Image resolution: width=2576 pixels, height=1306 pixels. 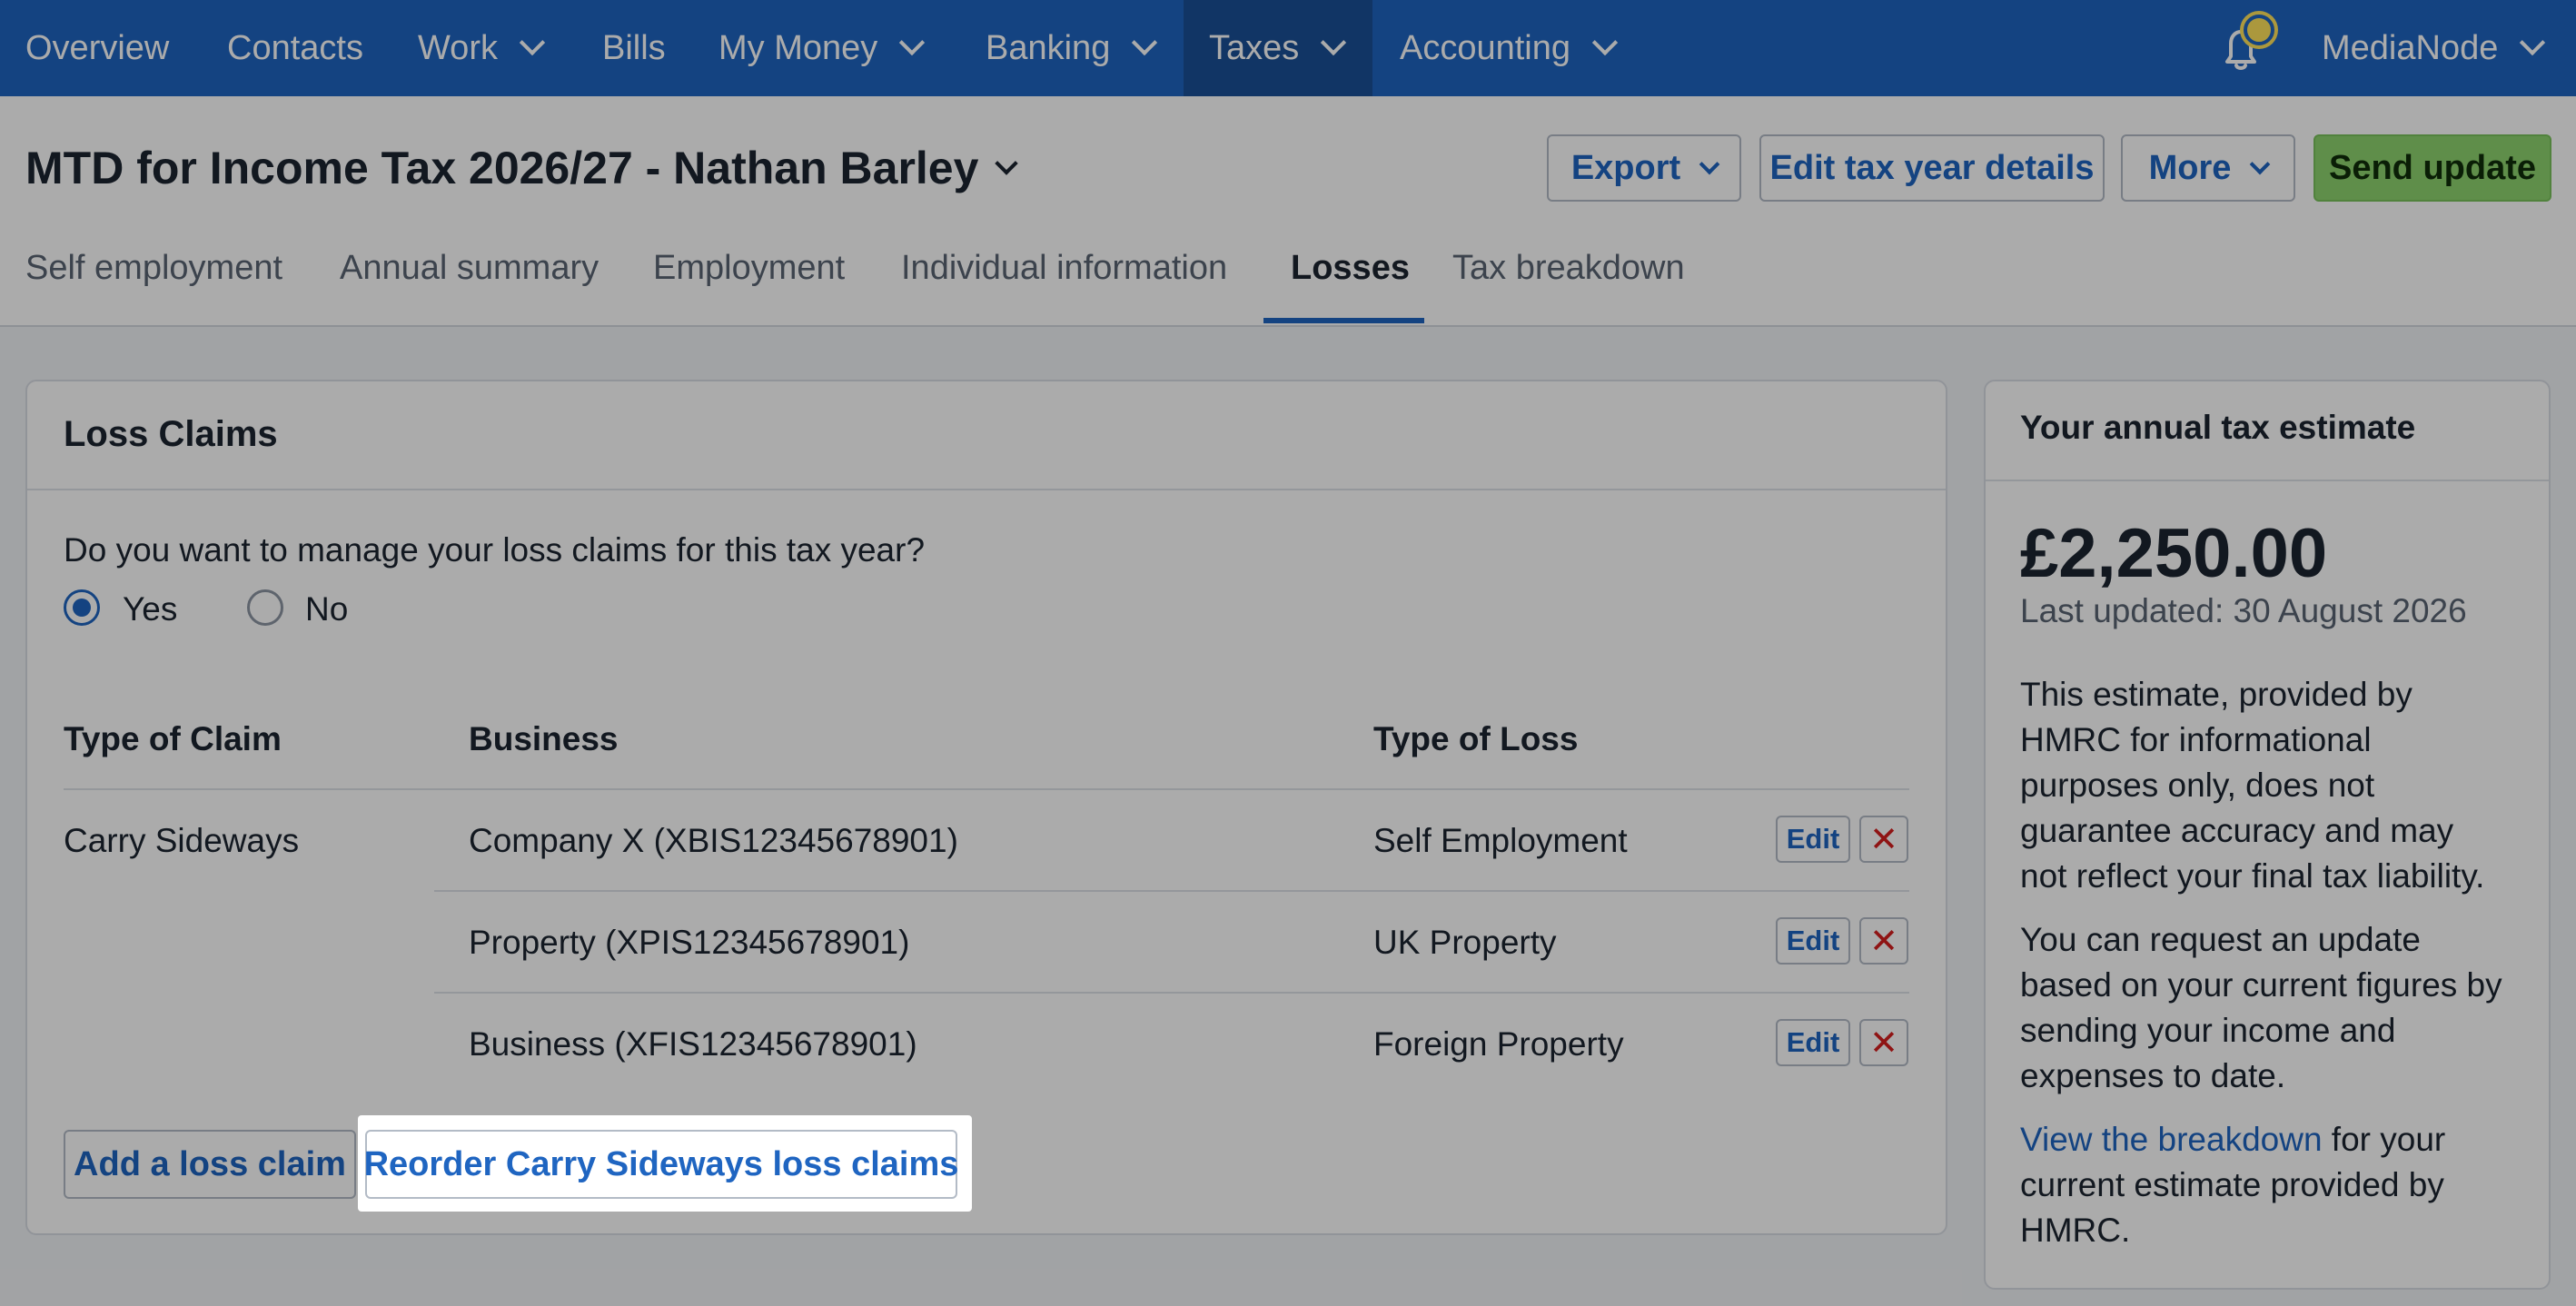 I want to click on nav-my-money: My Money, so click(x=819, y=48).